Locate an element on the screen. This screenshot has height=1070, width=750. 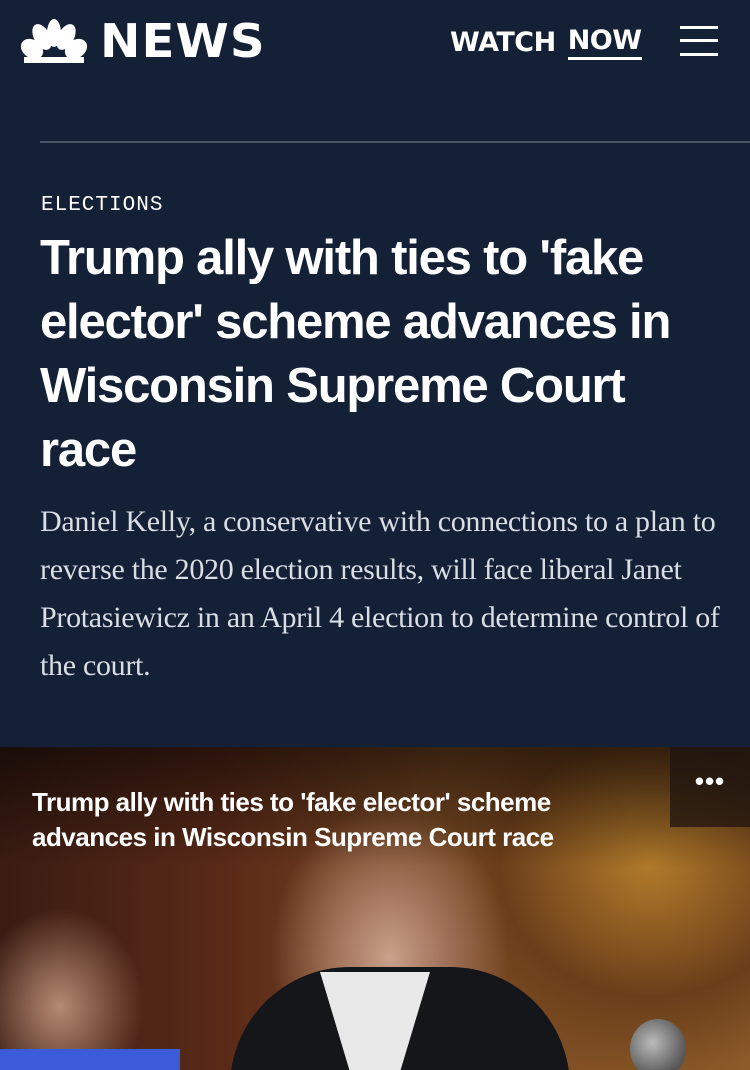
more-options-button: ••• is located at coordinates (710, 787).